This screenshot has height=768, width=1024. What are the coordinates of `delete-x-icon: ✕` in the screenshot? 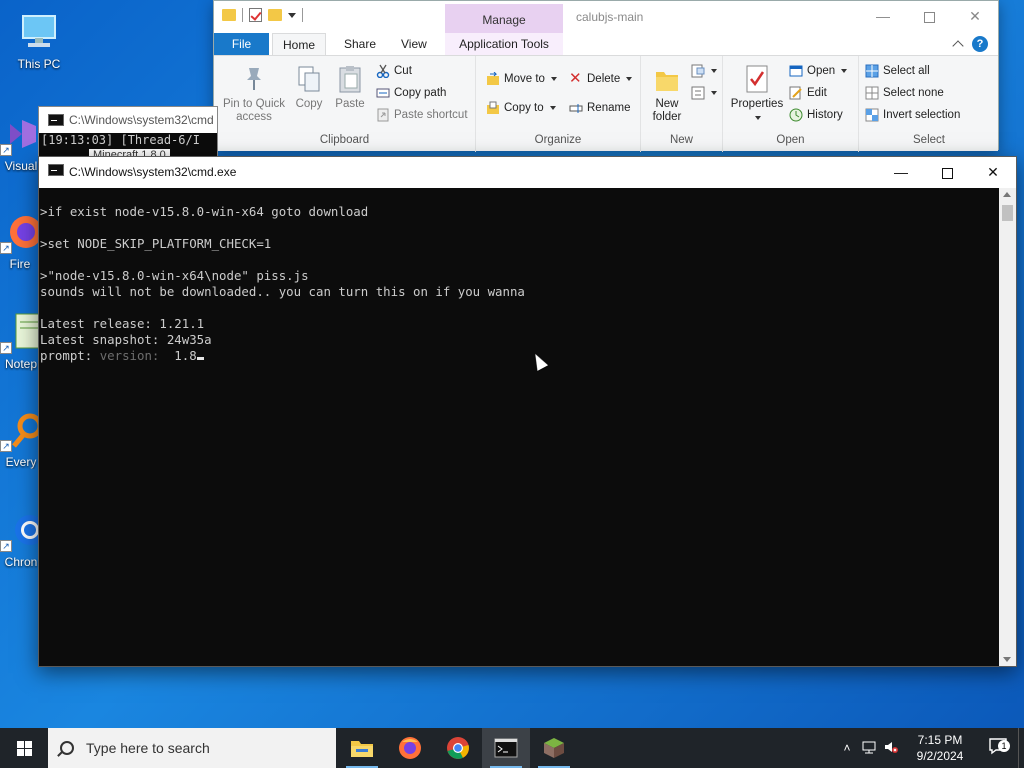 It's located at (575, 78).